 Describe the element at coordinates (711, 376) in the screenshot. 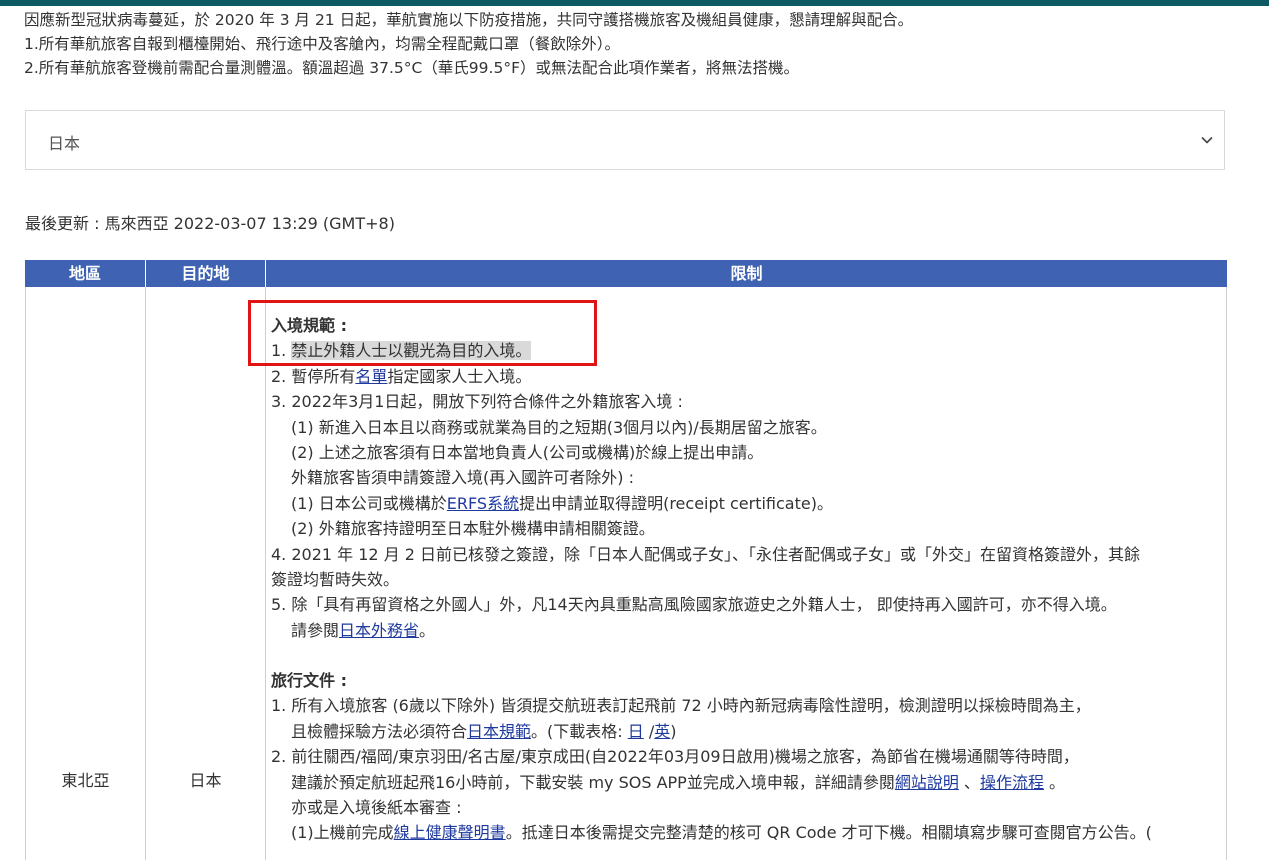

I see `entry-item-2: 2. 暫停所有名單指定國家人士入境。` at that location.